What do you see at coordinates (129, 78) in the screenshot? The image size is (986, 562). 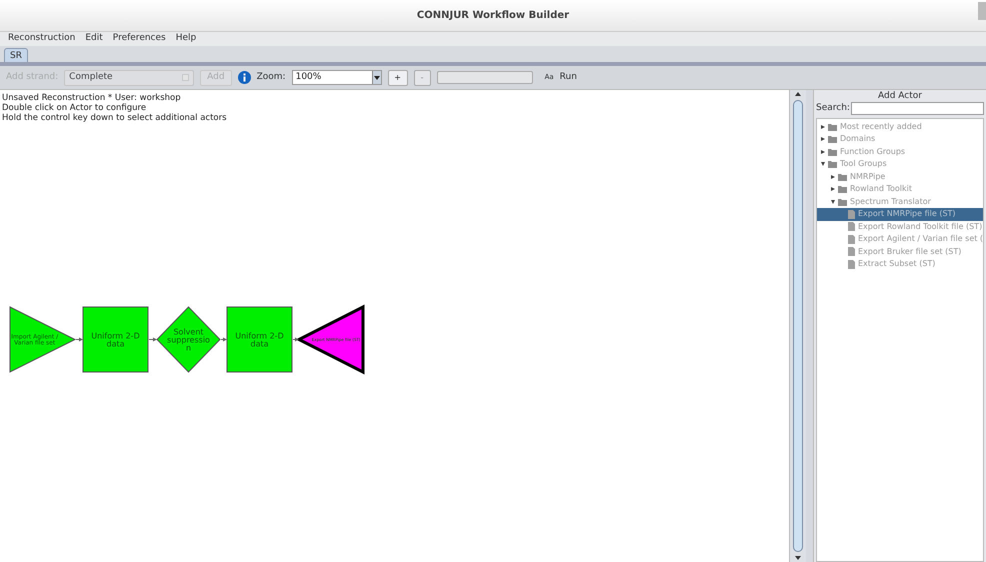 I see `strand-dropdown: Complete` at bounding box center [129, 78].